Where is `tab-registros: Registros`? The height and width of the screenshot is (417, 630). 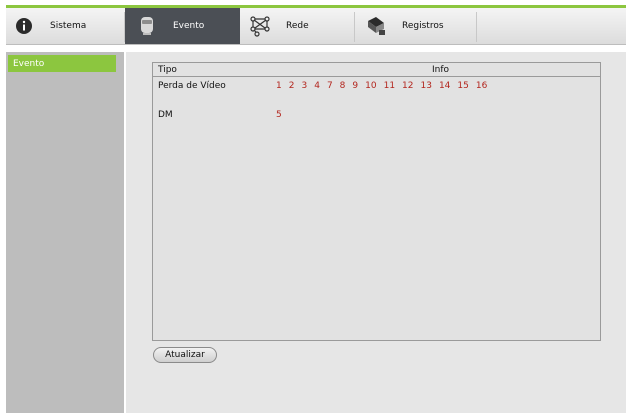 tab-registros: Registros is located at coordinates (419, 26).